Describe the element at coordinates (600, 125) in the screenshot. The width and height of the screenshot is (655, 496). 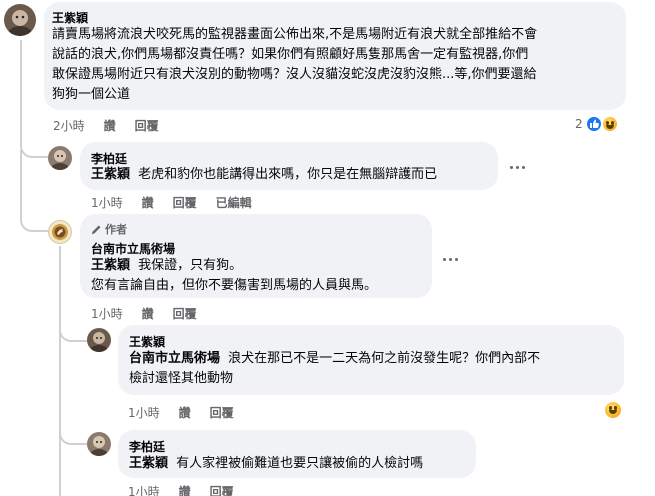
I see `reaction-summary: 2` at that location.